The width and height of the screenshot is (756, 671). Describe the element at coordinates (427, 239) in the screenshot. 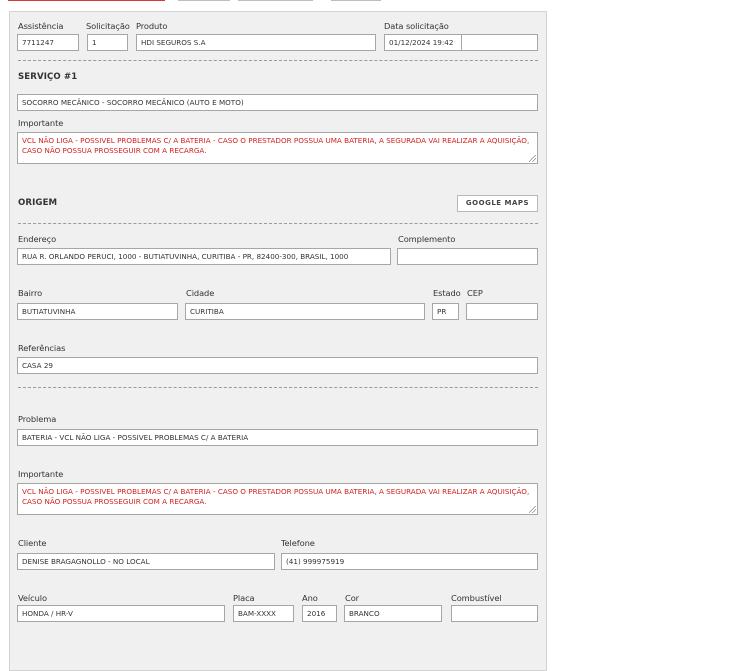

I see `complemento-label: Complemento` at that location.